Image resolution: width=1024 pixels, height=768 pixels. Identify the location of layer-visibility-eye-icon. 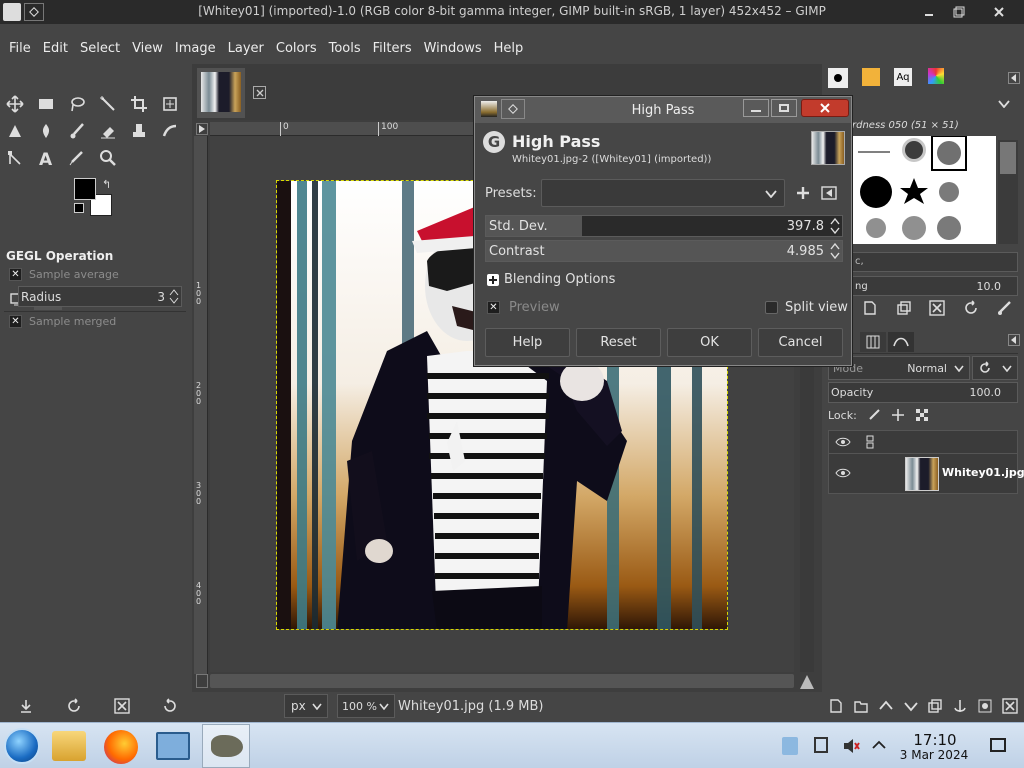
(843, 473).